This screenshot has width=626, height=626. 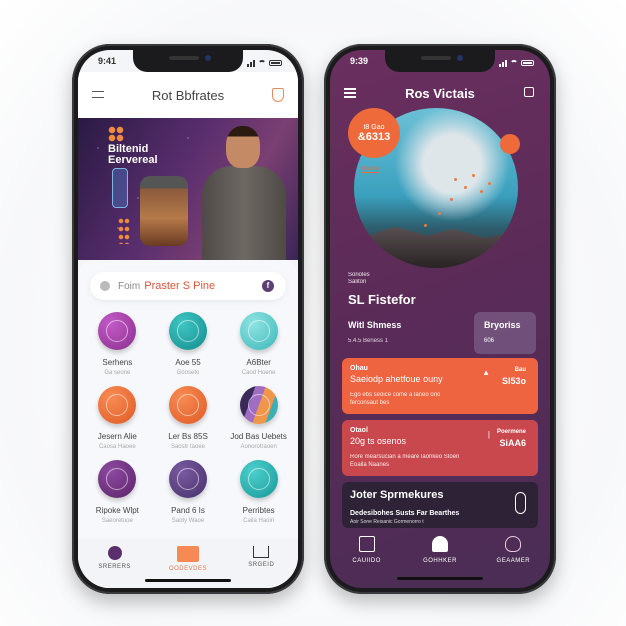 What do you see at coordinates (359, 61) in the screenshot?
I see `status-time: 9:39` at bounding box center [359, 61].